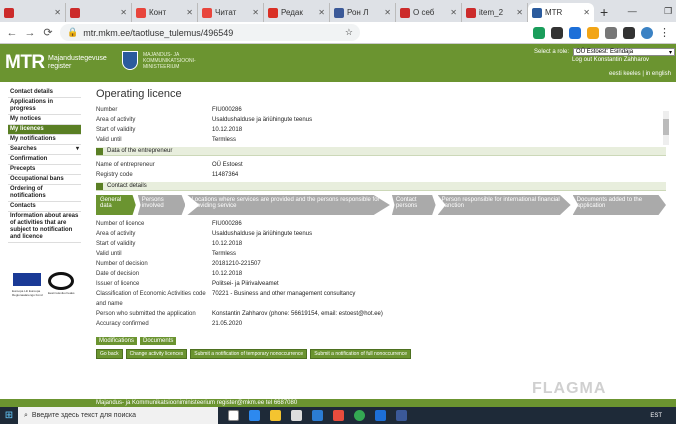 Image resolution: width=676 pixels, height=424 pixels. What do you see at coordinates (359, 415) in the screenshot?
I see `chrome-icon` at bounding box center [359, 415].